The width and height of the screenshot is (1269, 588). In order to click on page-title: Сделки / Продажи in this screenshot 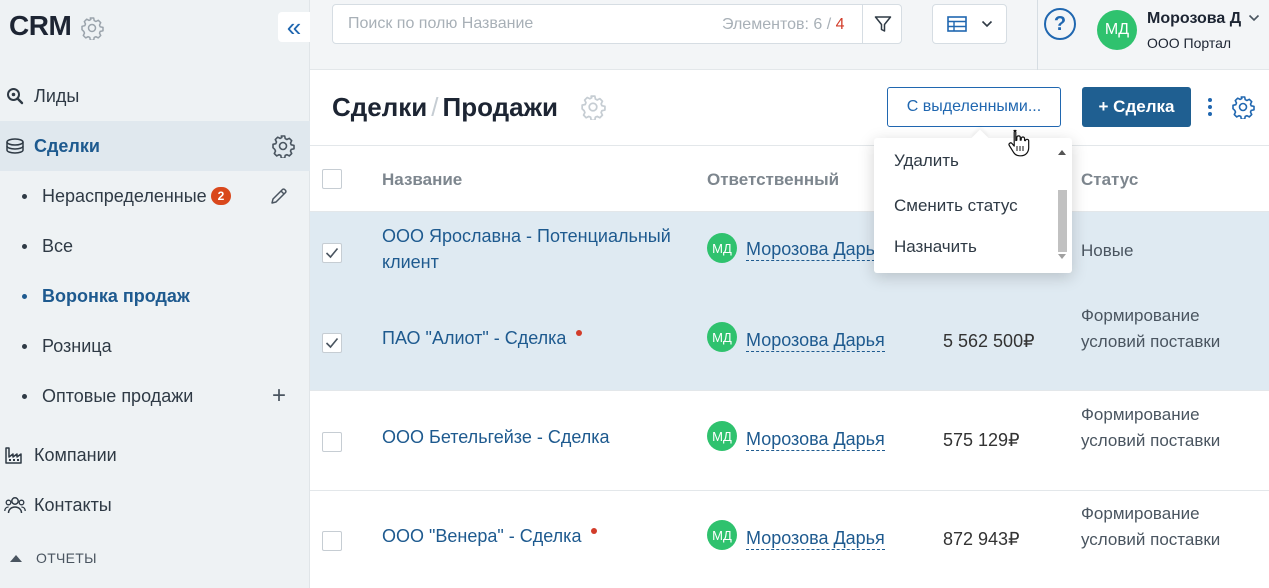, I will do `click(445, 107)`.